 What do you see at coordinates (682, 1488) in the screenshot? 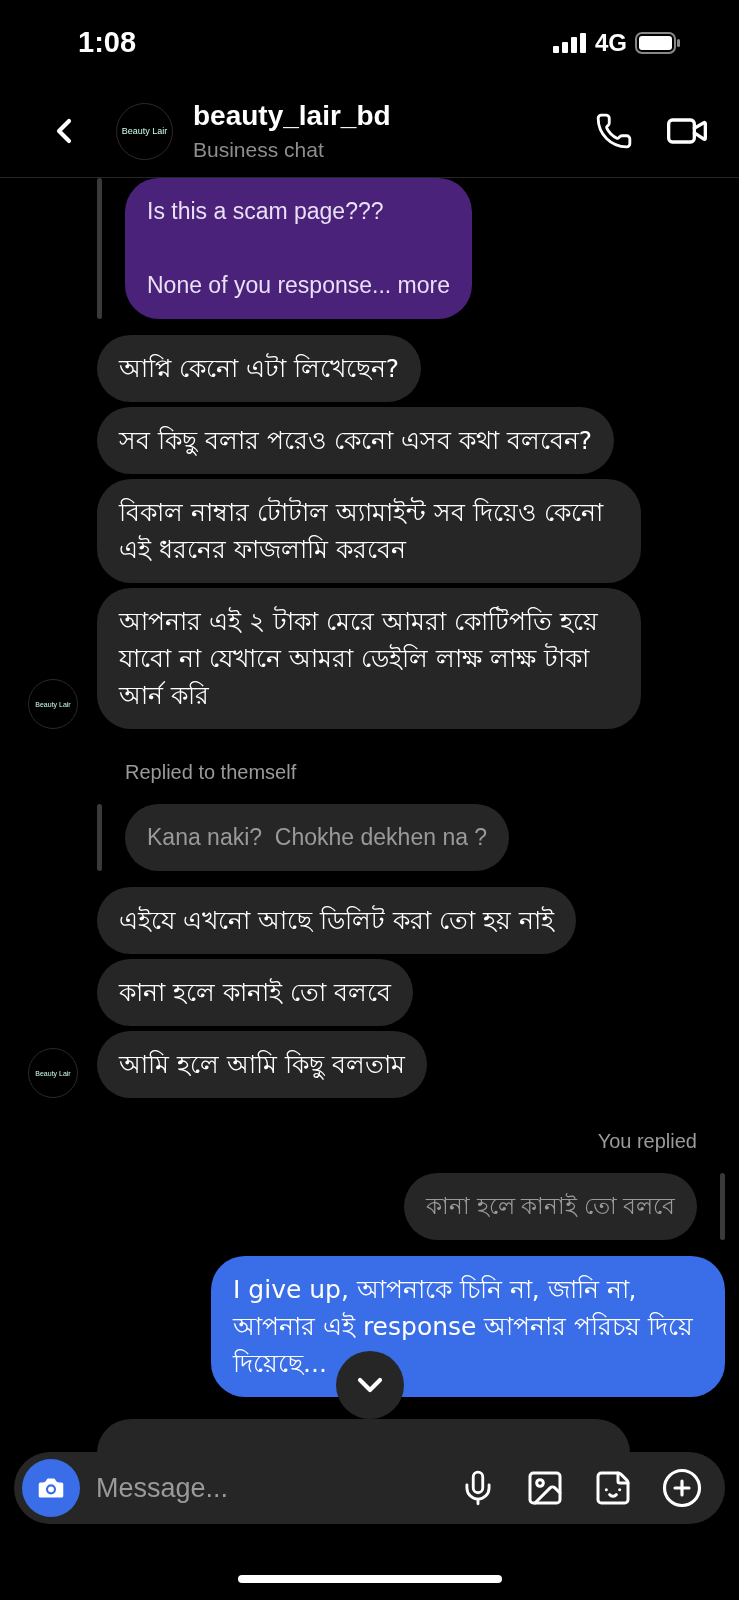
I see `add-icon` at bounding box center [682, 1488].